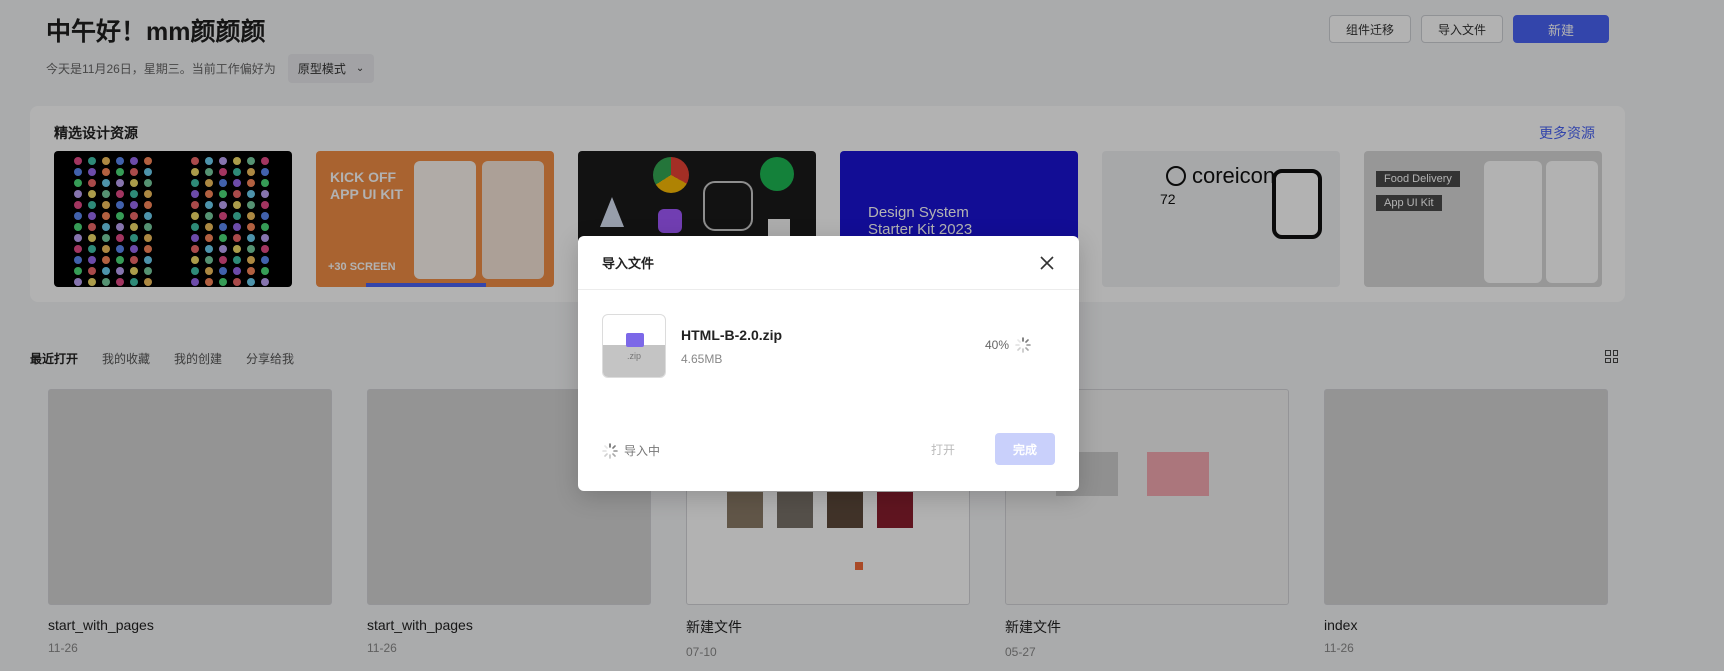 The height and width of the screenshot is (671, 1724). Describe the element at coordinates (996, 345) in the screenshot. I see `import-progress-text: 40%` at that location.